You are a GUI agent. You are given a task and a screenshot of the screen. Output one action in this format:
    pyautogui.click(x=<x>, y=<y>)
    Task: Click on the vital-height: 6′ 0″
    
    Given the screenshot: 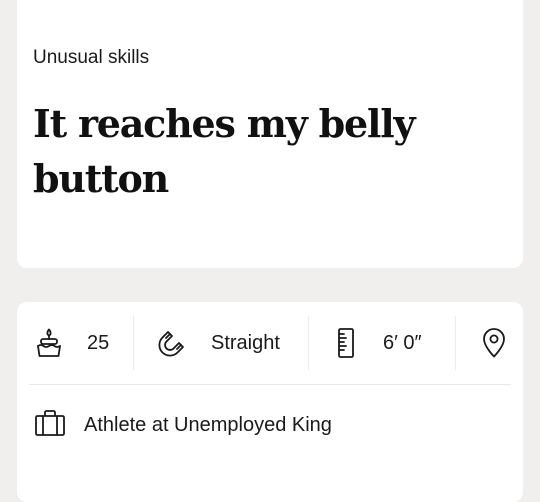 What is the action you would take?
    pyautogui.click(x=378, y=343)
    